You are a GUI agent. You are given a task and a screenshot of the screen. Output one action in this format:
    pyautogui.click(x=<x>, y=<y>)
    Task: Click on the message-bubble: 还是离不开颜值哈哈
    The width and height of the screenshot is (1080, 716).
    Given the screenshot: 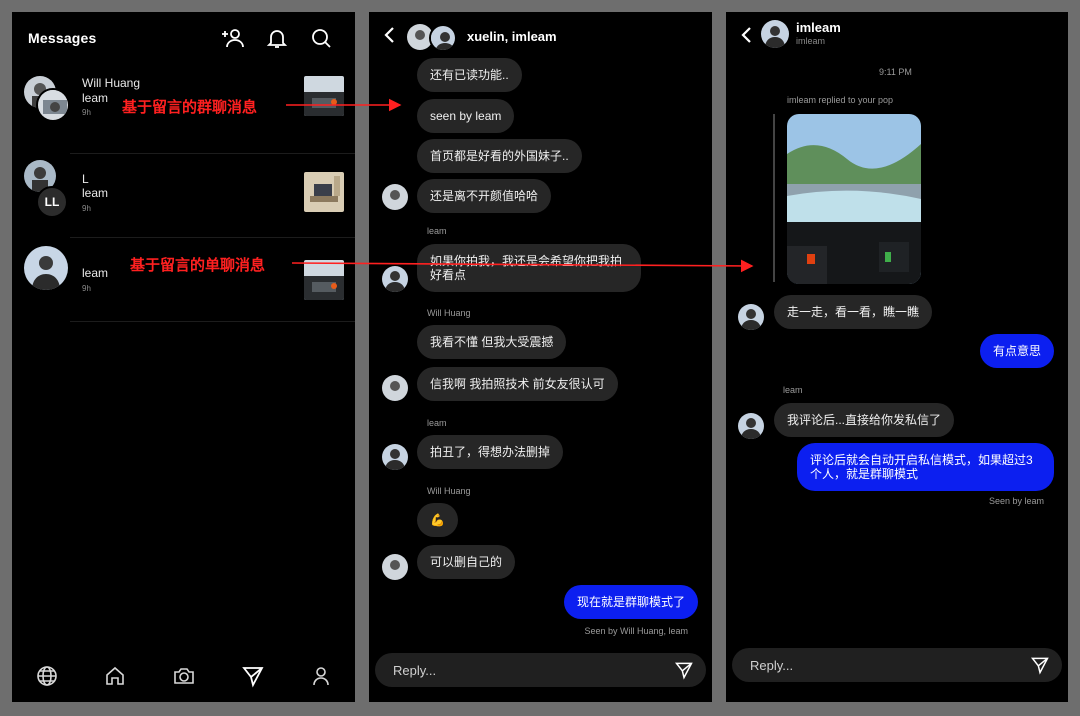 What is the action you would take?
    pyautogui.click(x=484, y=196)
    